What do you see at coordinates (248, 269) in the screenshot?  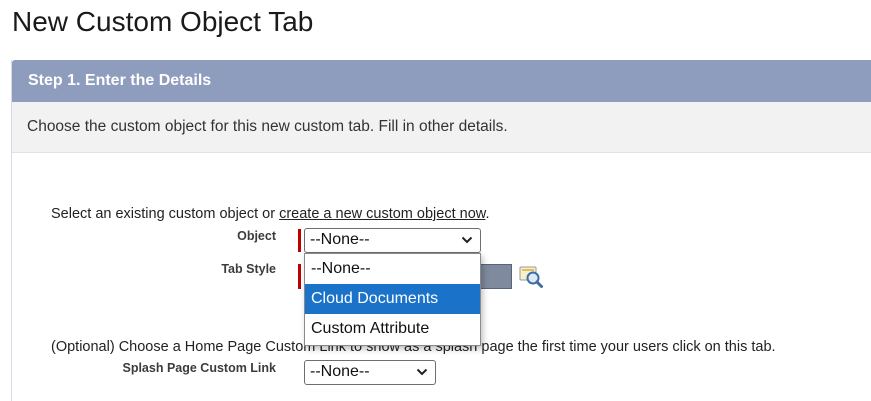 I see `tab-style-label: Tab Style` at bounding box center [248, 269].